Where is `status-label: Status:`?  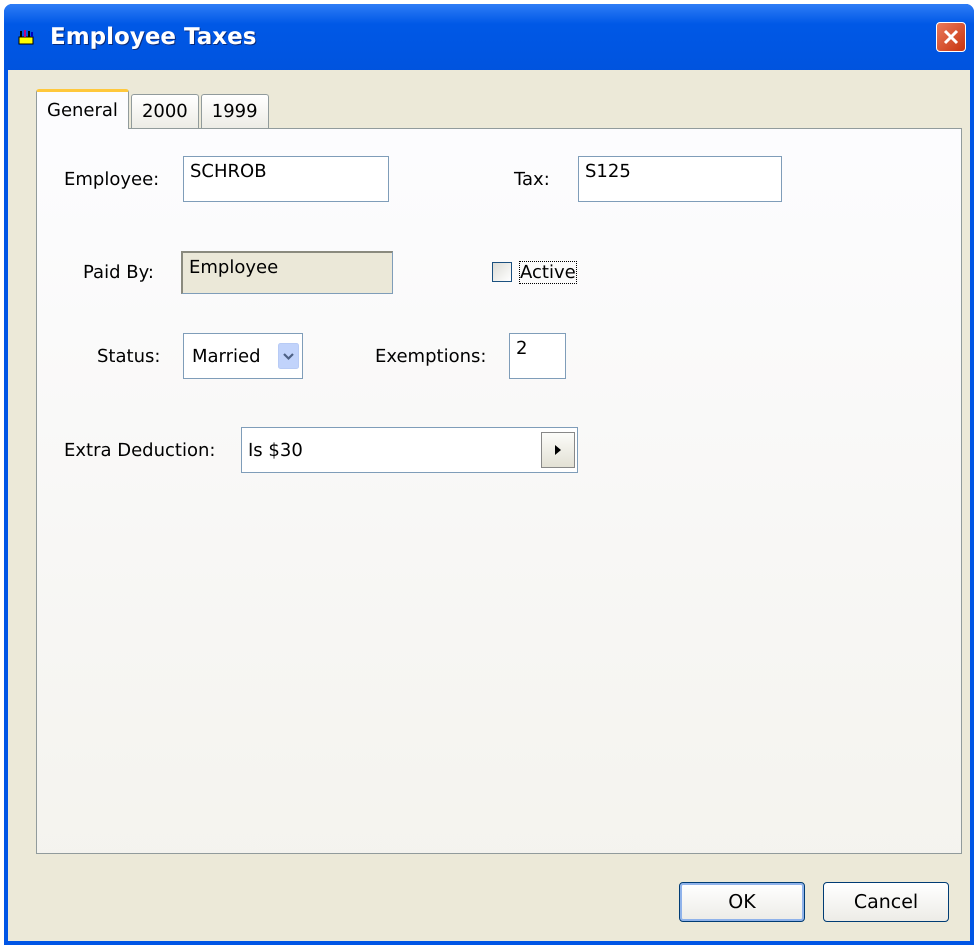
status-label: Status: is located at coordinates (129, 356).